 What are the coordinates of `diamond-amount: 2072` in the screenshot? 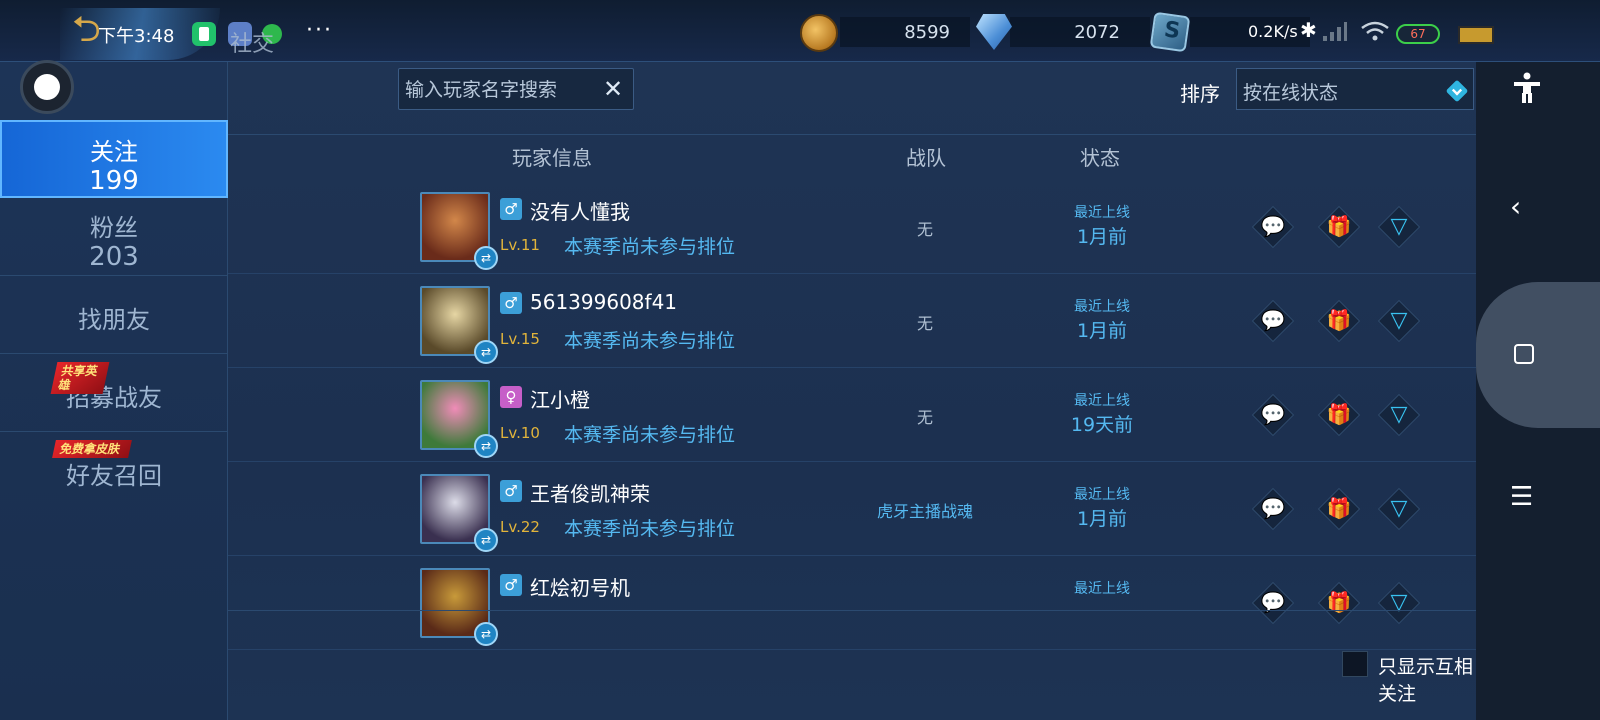 It's located at (1097, 32).